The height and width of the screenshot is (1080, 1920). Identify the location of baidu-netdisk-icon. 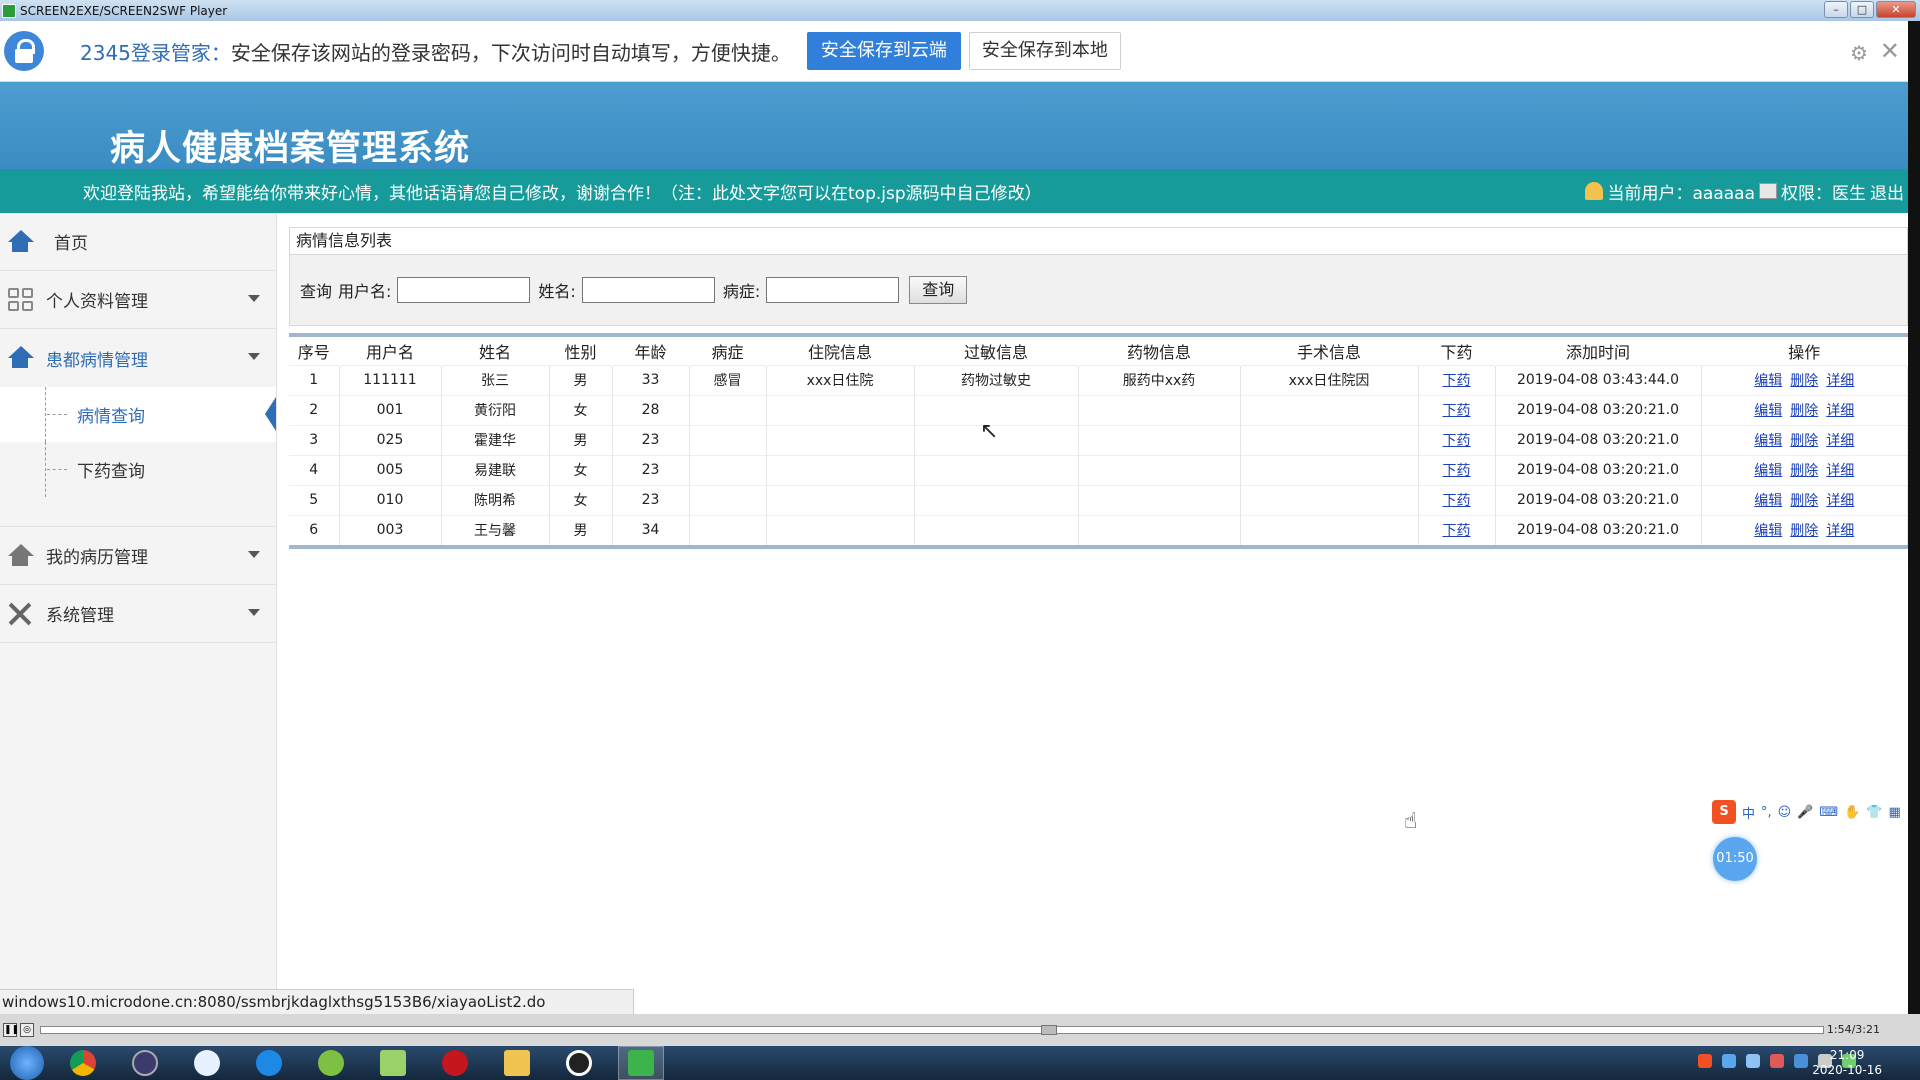
(207, 1063).